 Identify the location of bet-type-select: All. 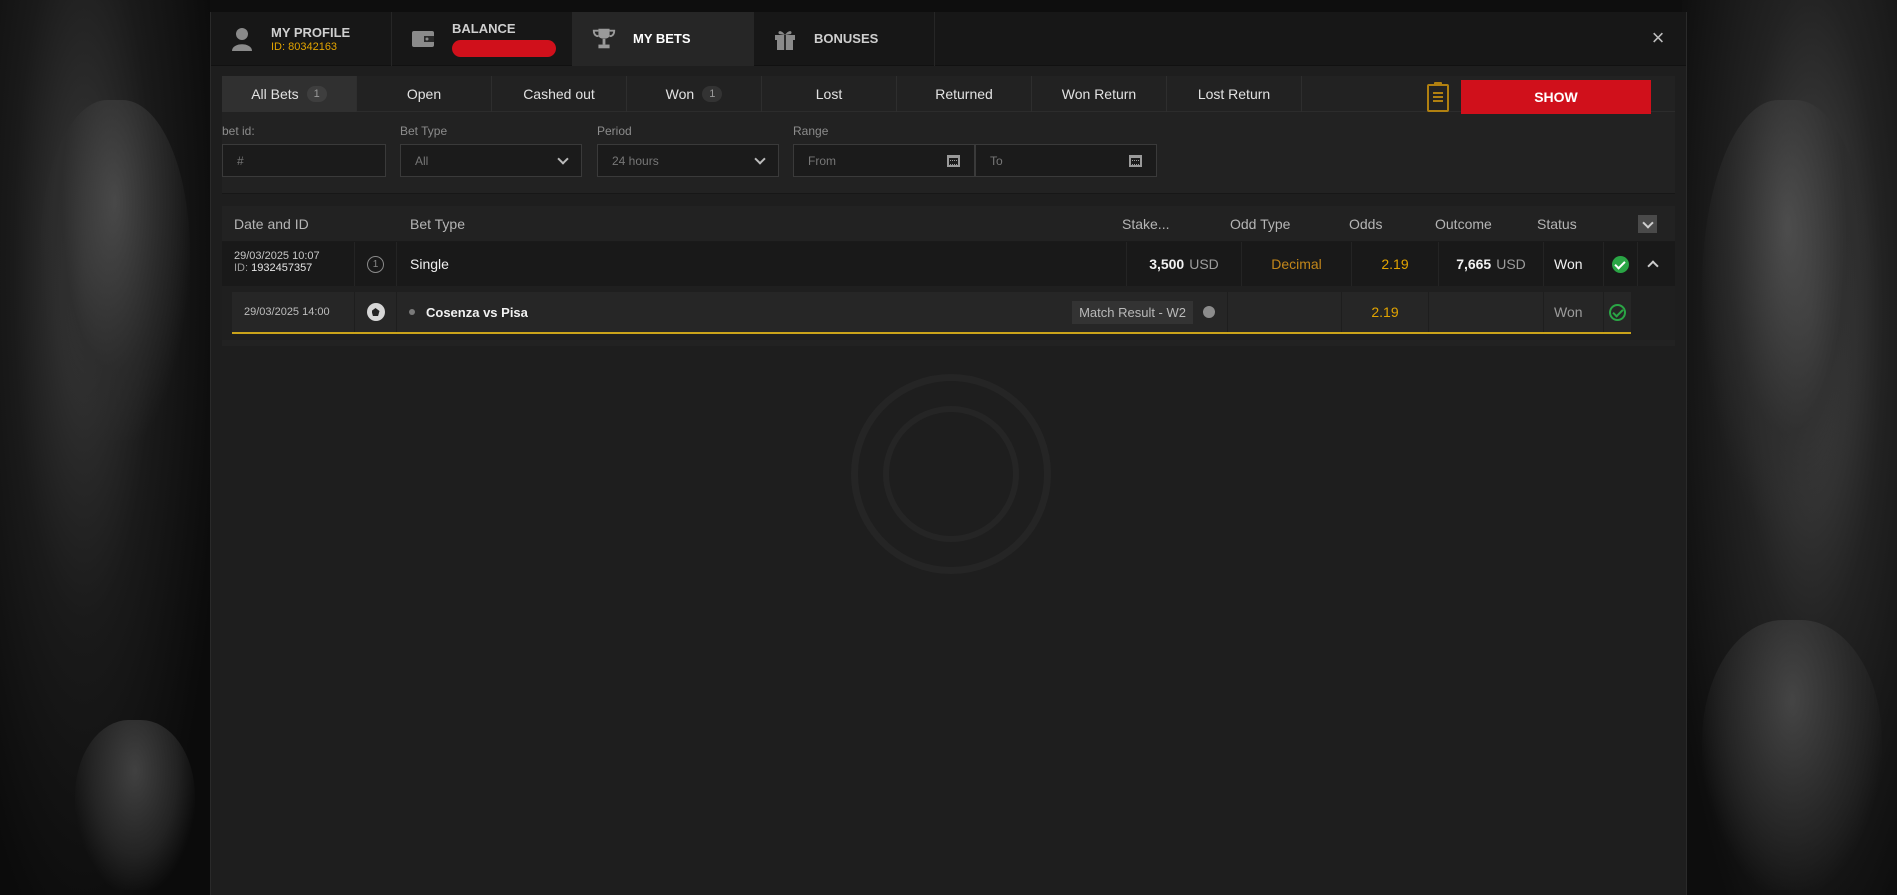
(491, 160).